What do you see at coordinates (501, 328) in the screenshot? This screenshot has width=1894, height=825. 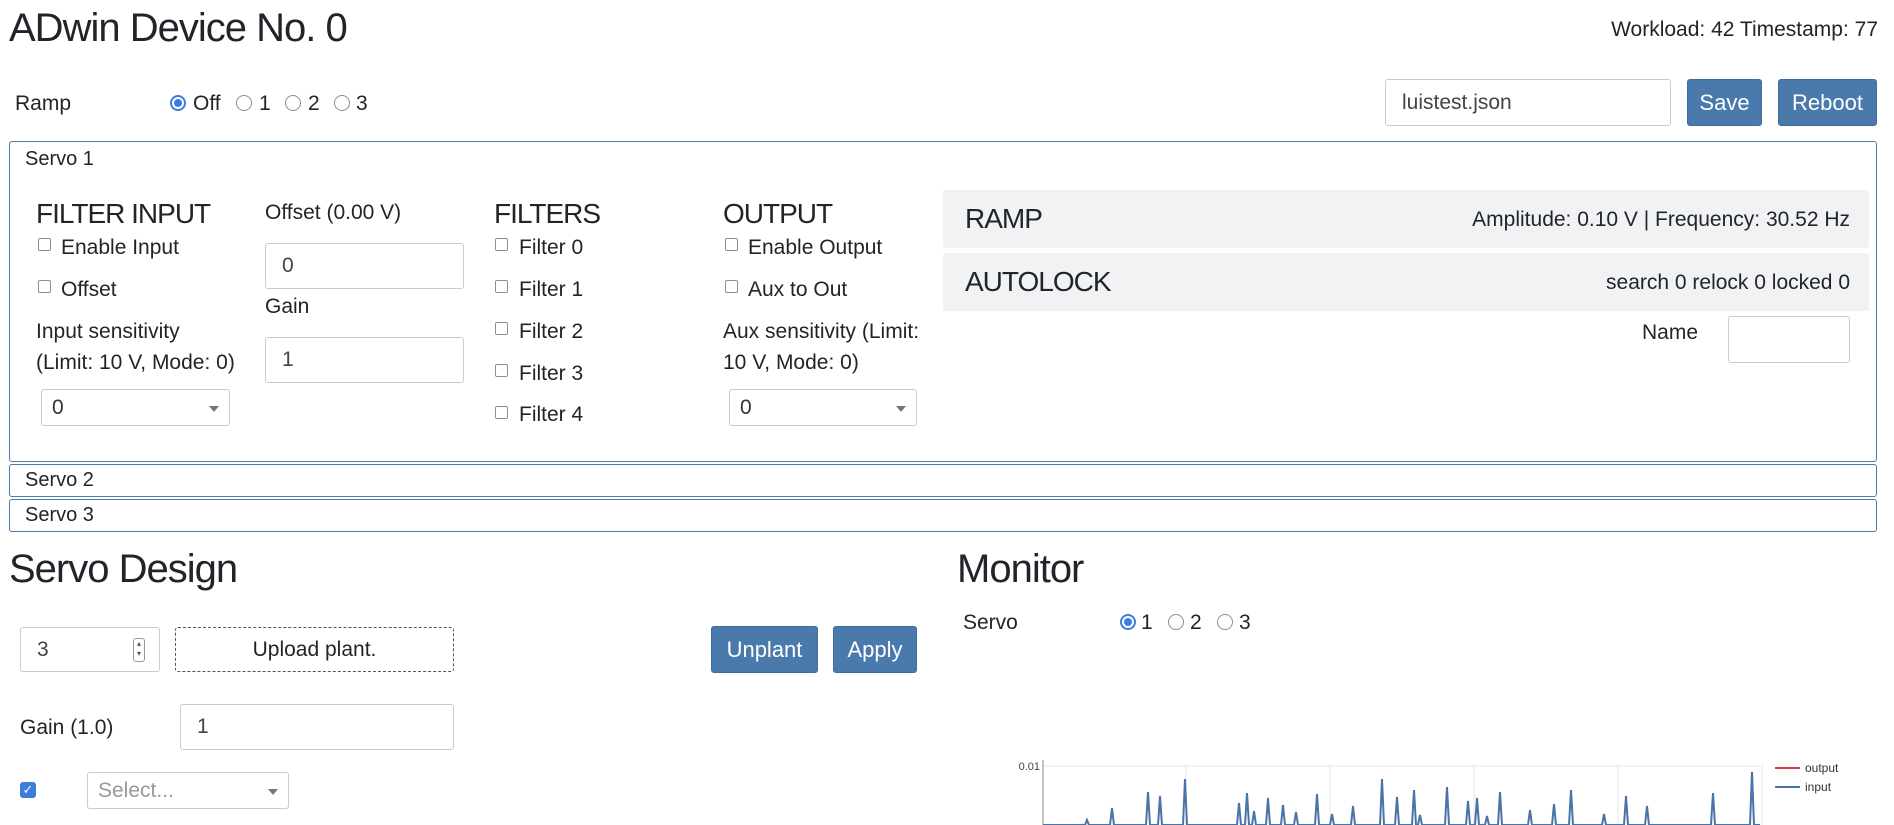 I see `filter-2-checkbox` at bounding box center [501, 328].